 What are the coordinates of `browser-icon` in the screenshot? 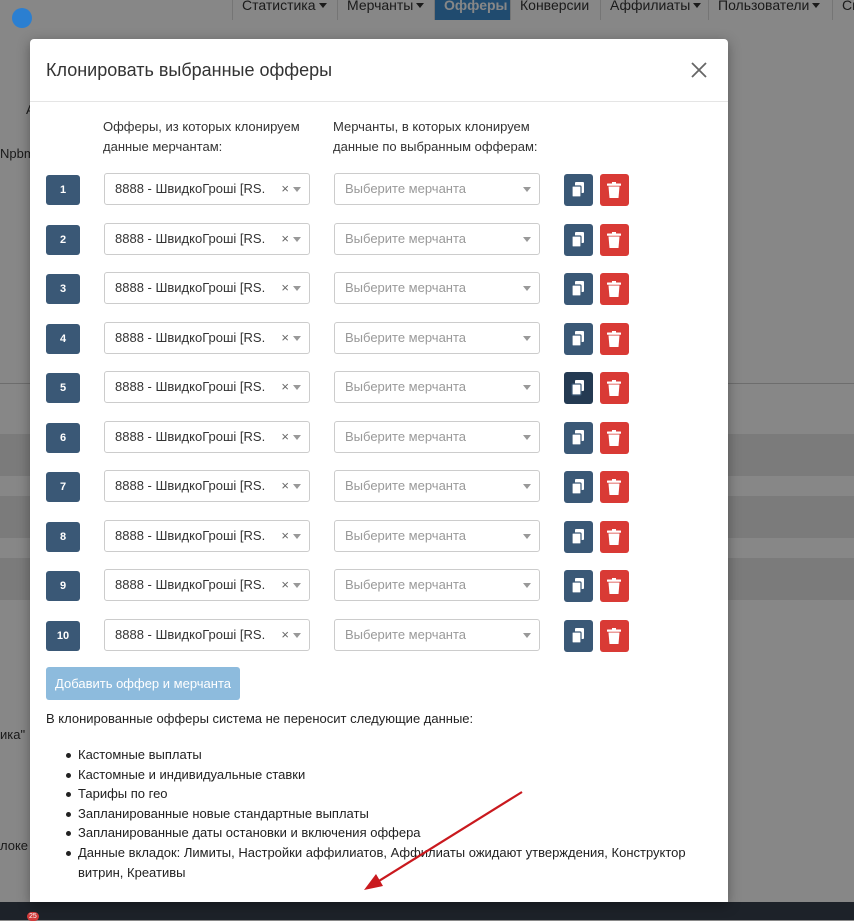 It's located at (22, 18).